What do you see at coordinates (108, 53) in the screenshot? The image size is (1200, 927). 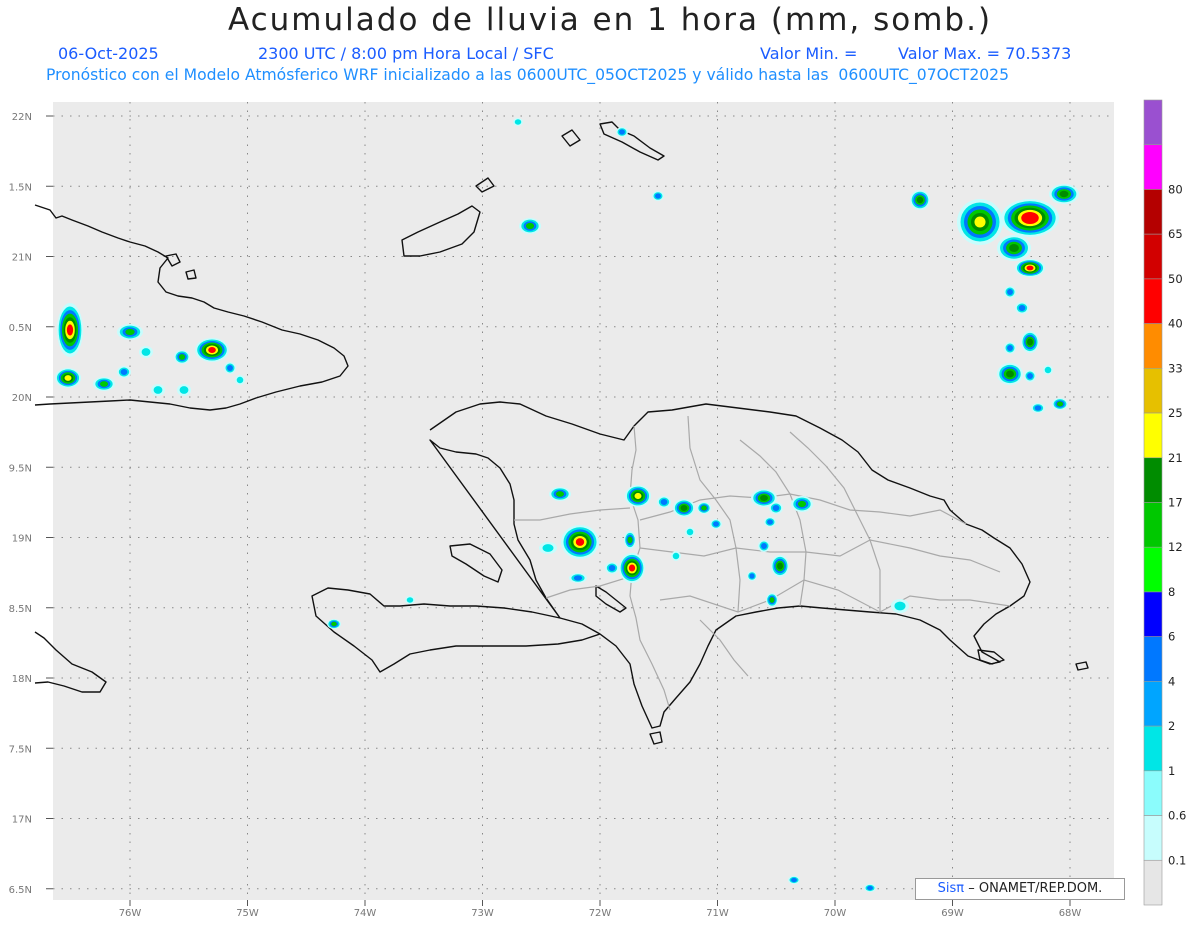 I see `forecast-date: 06-Oct-2025` at bounding box center [108, 53].